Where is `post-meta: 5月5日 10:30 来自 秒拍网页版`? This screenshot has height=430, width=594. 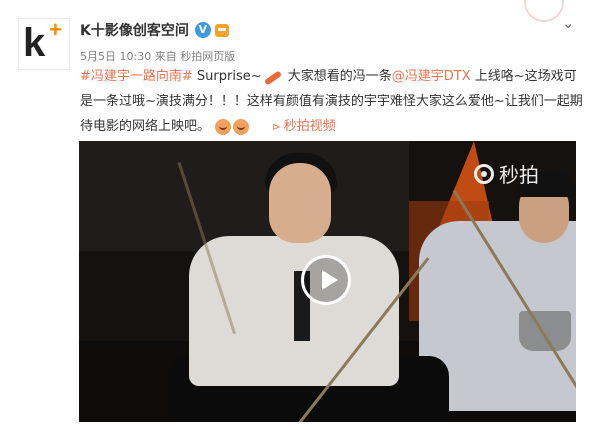 post-meta: 5月5日 10:30 来自 秒拍网页版 is located at coordinates (157, 56).